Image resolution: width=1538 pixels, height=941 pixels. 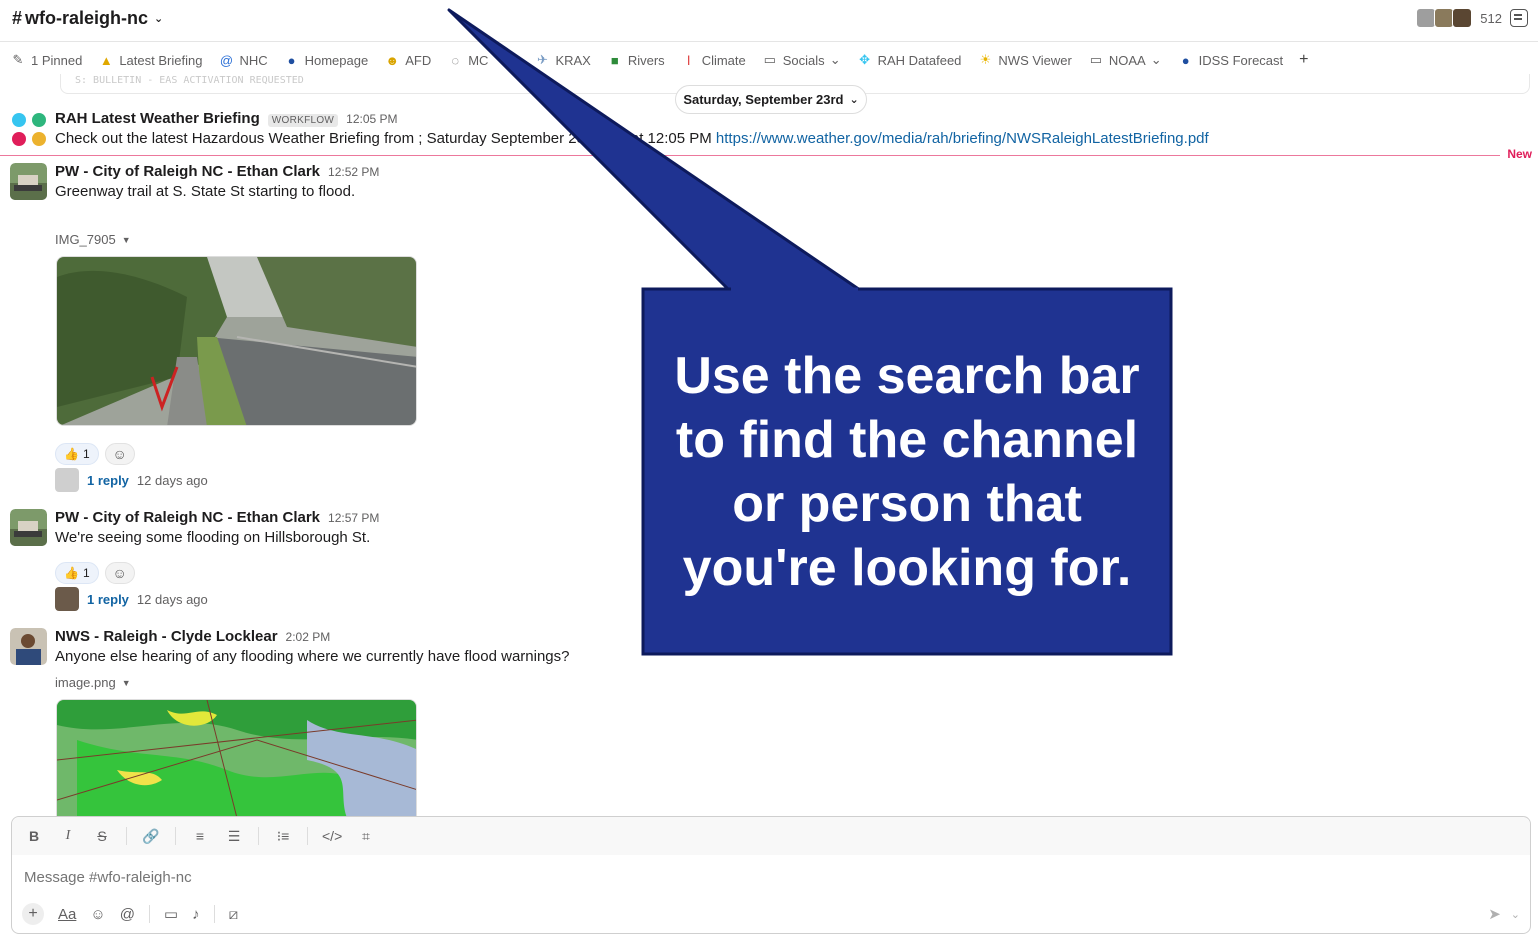 I want to click on message-time: 12:57 PM, so click(x=353, y=518).